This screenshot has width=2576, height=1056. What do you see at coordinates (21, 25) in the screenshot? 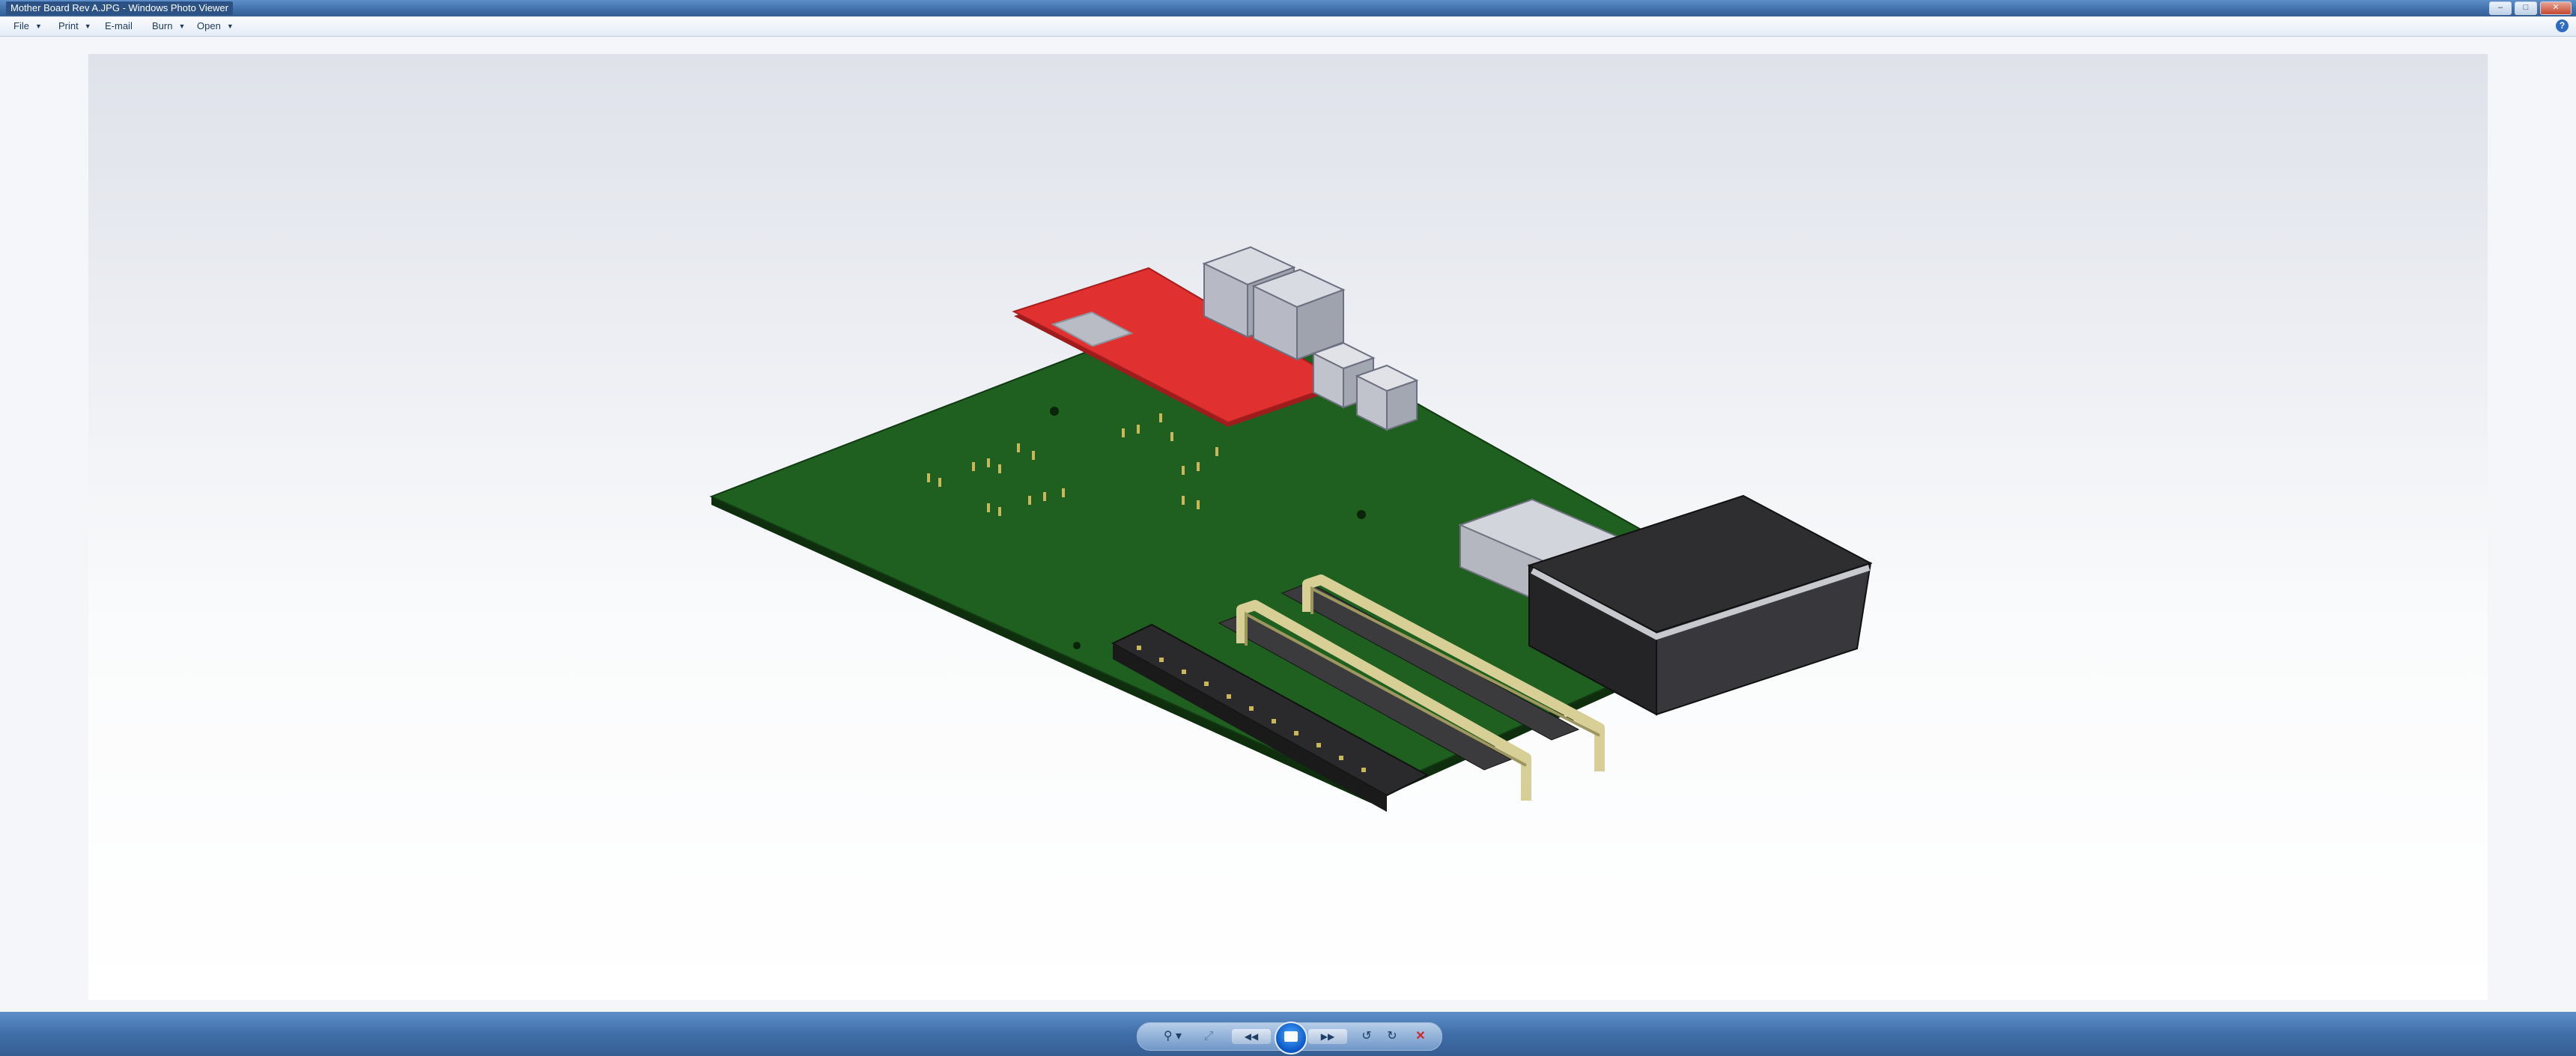
I see `menu-file-label: File` at bounding box center [21, 25].